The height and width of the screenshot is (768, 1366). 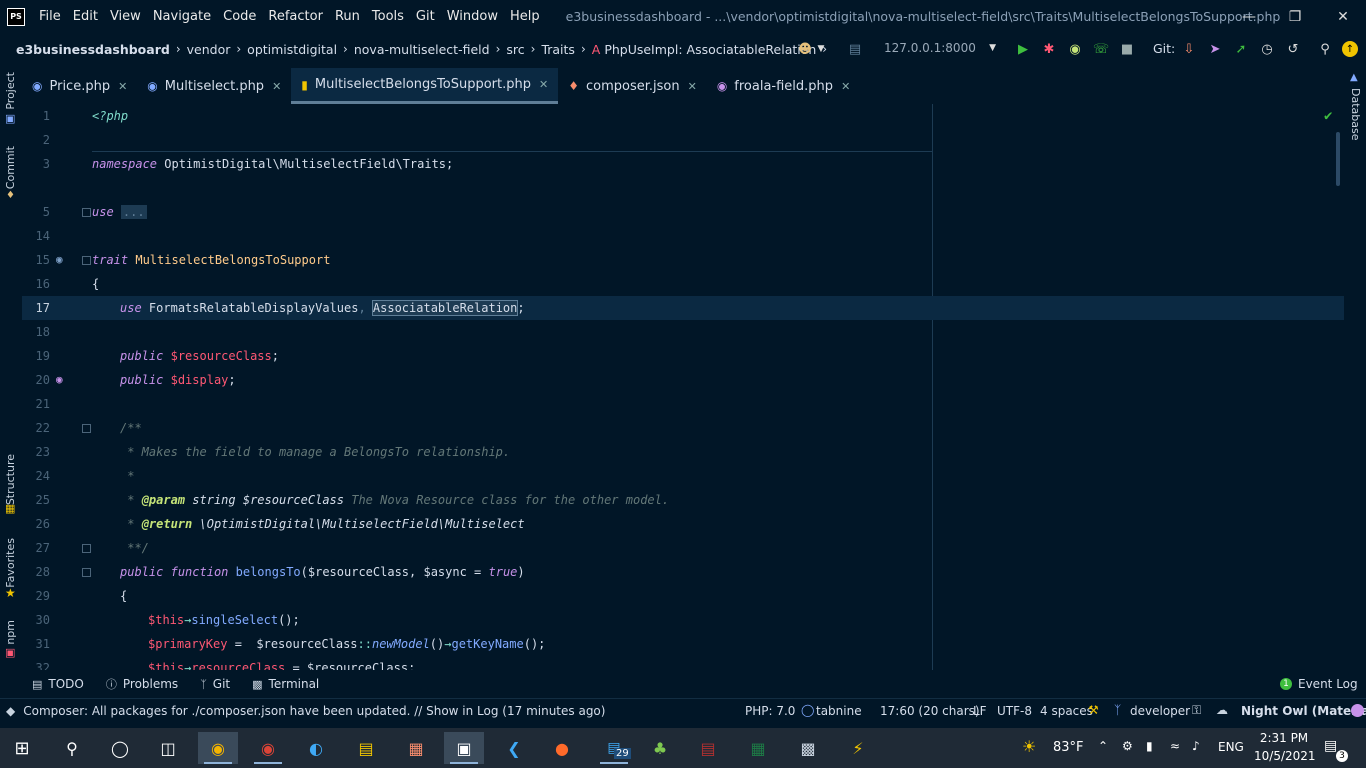 What do you see at coordinates (182, 16) in the screenshot?
I see `menu-navigate: Navigate` at bounding box center [182, 16].